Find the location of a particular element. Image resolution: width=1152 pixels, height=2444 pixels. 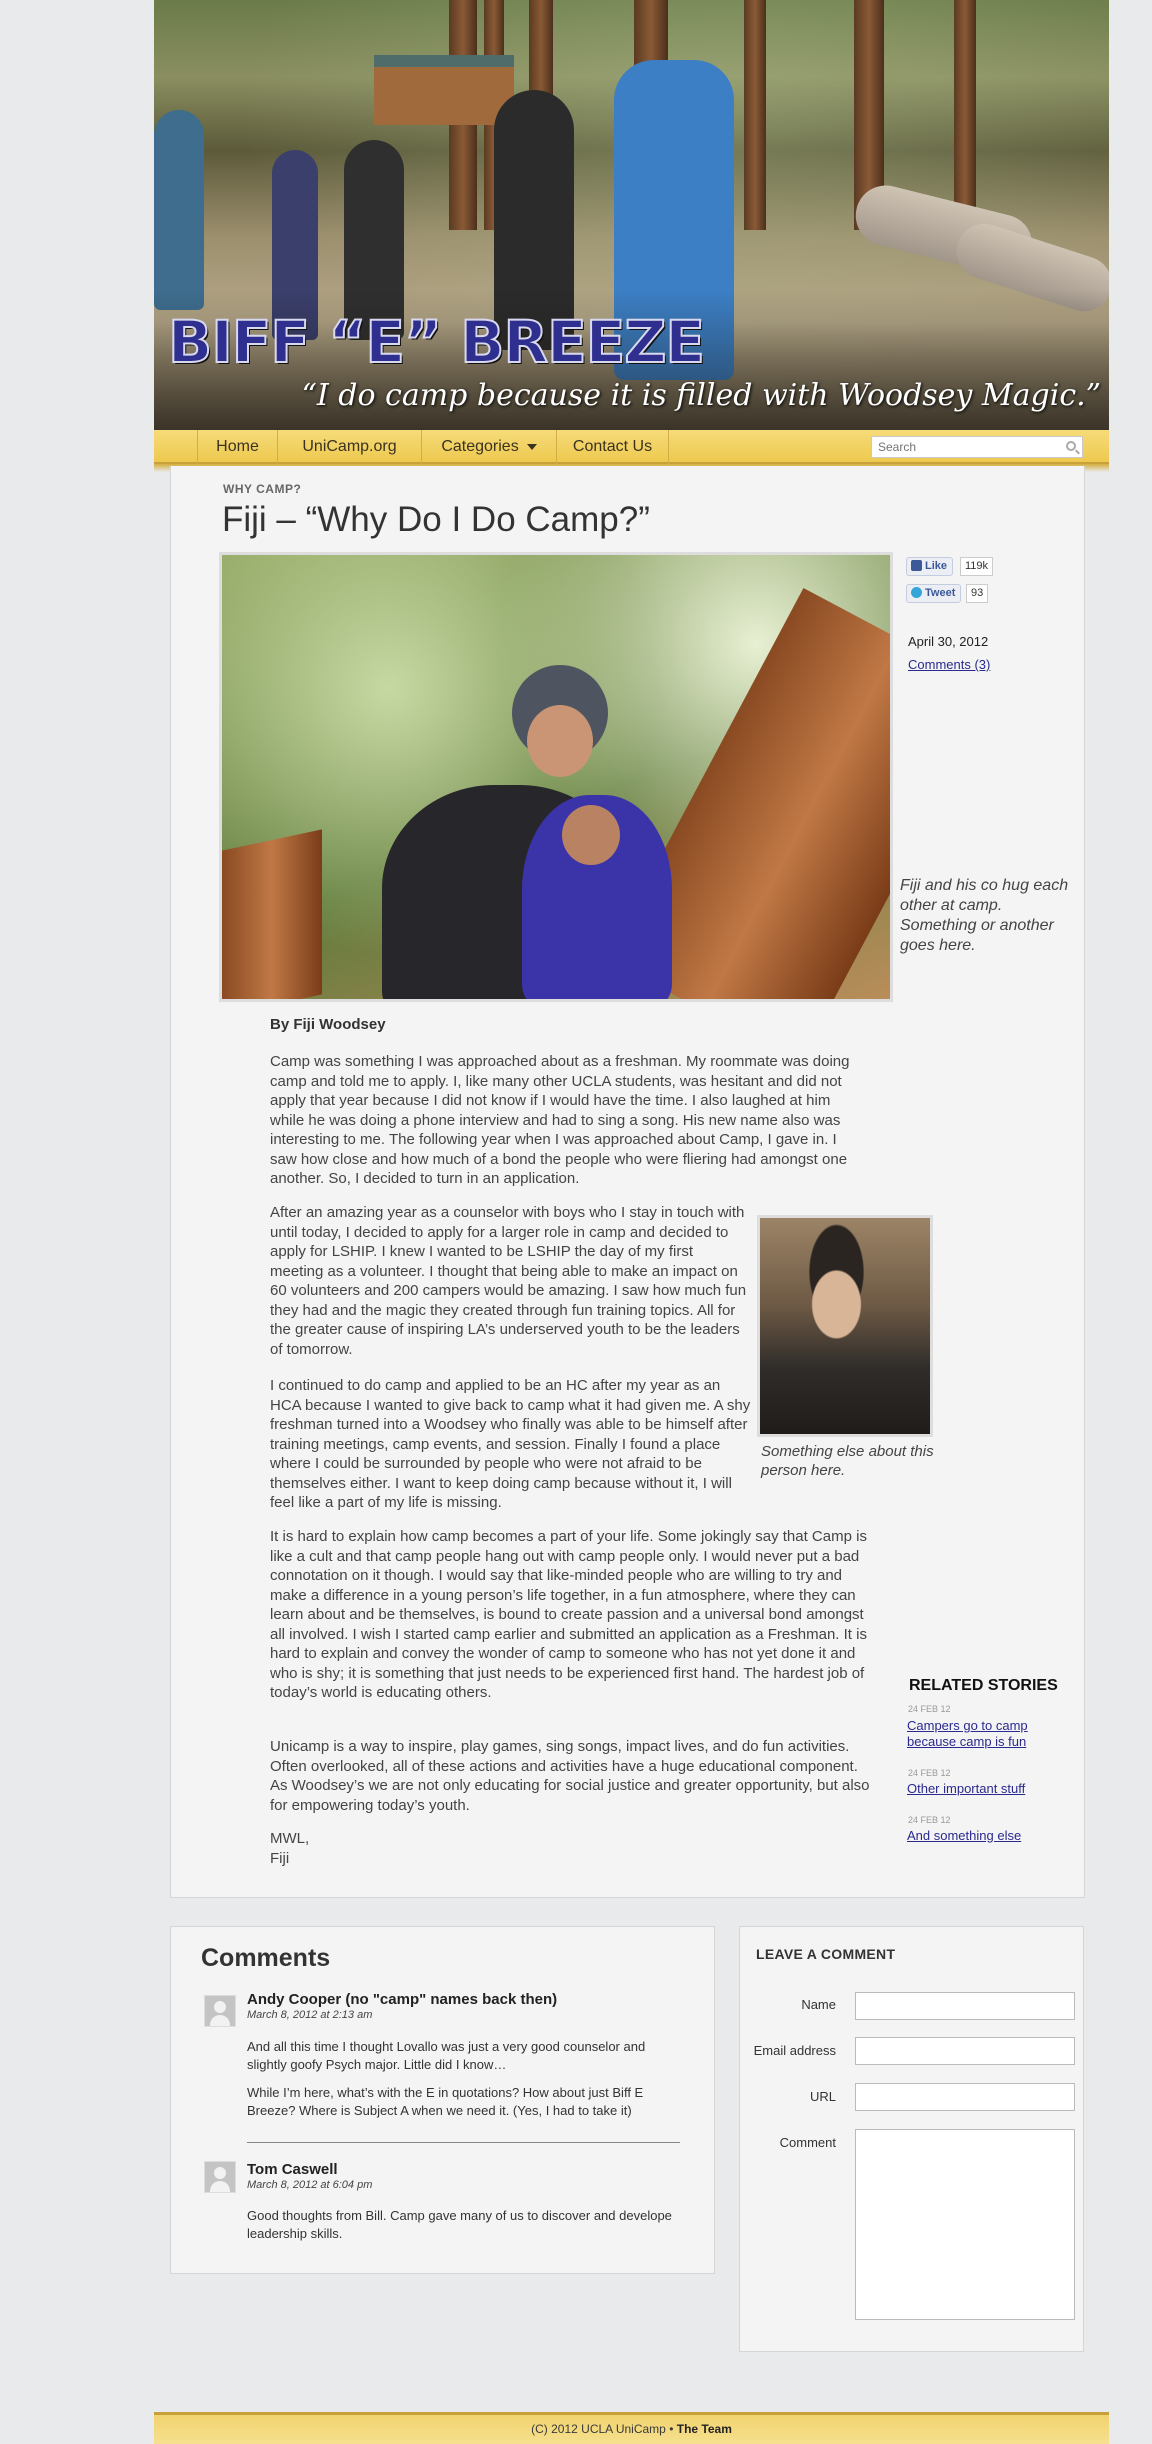

comments-heading: Comments is located at coordinates (266, 1958).